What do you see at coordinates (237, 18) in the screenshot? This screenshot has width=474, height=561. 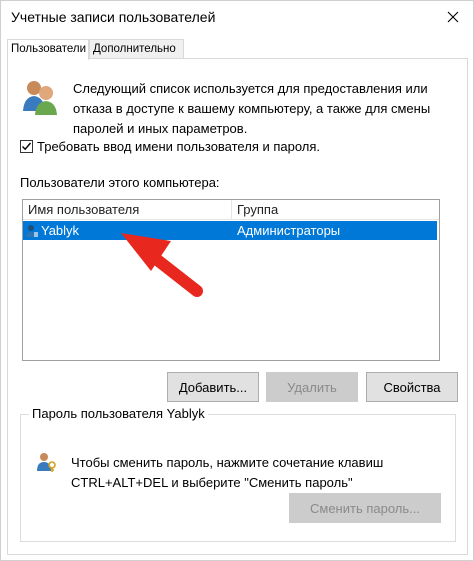 I see `title-bar: Учетные записи пользователей` at bounding box center [237, 18].